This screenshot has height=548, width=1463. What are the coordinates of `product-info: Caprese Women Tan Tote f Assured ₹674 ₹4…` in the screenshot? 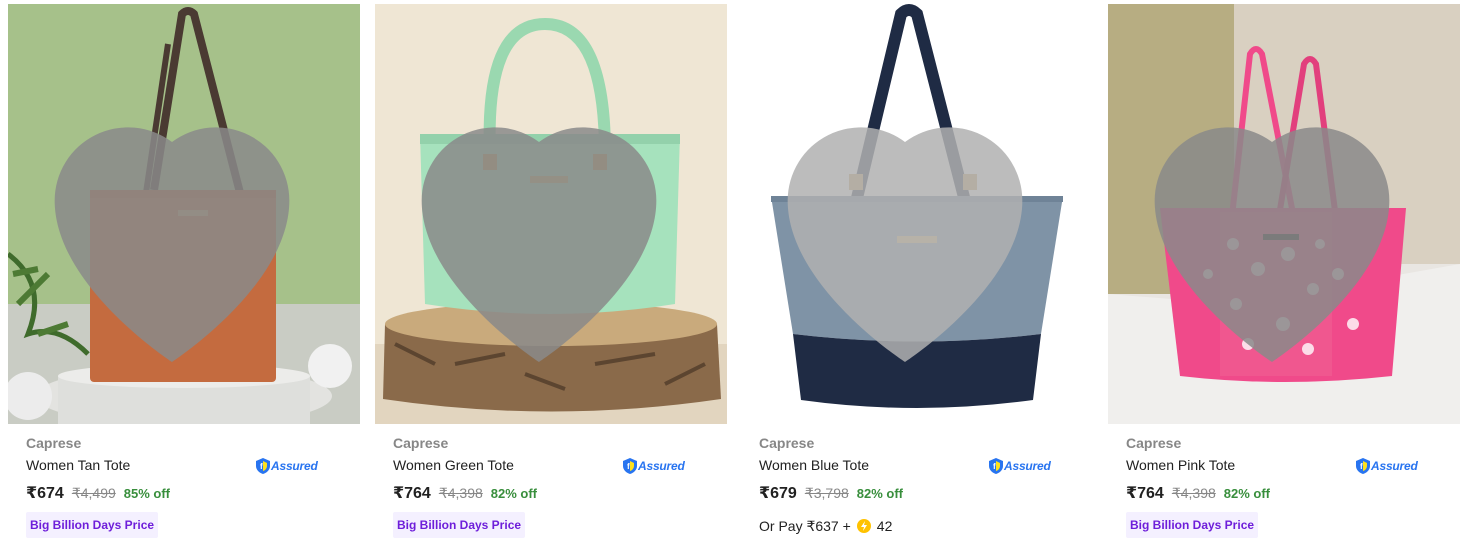 It's located at (184, 485).